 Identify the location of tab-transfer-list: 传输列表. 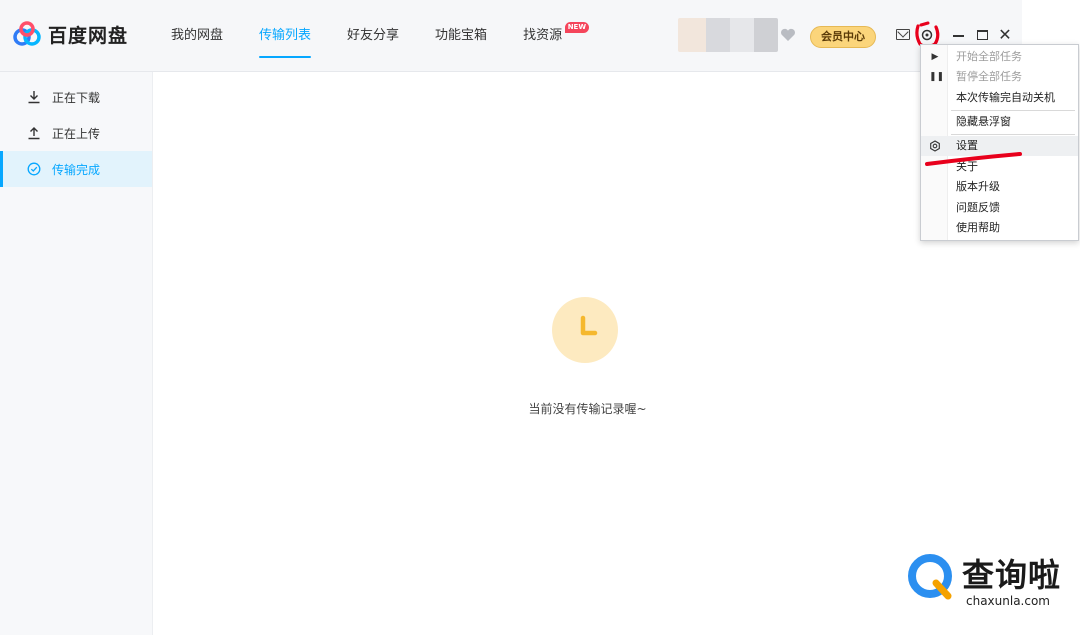
(285, 36).